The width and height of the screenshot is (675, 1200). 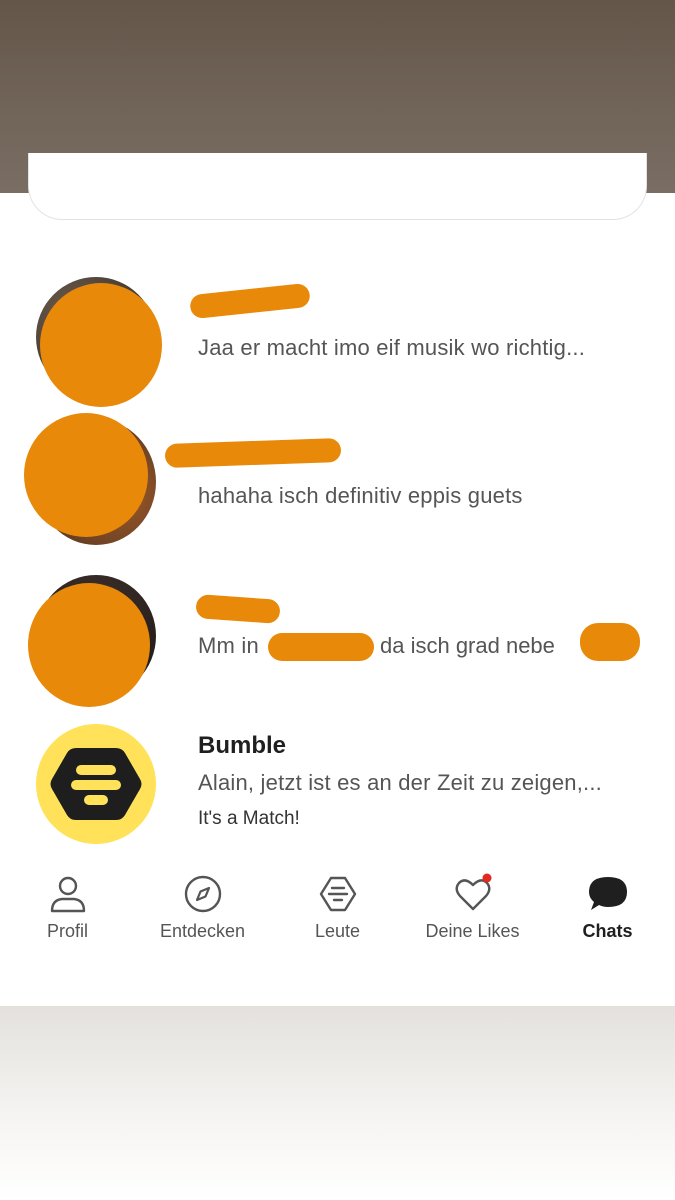 I want to click on chat-row: Mm in da isch grad nebe, so click(x=337, y=634).